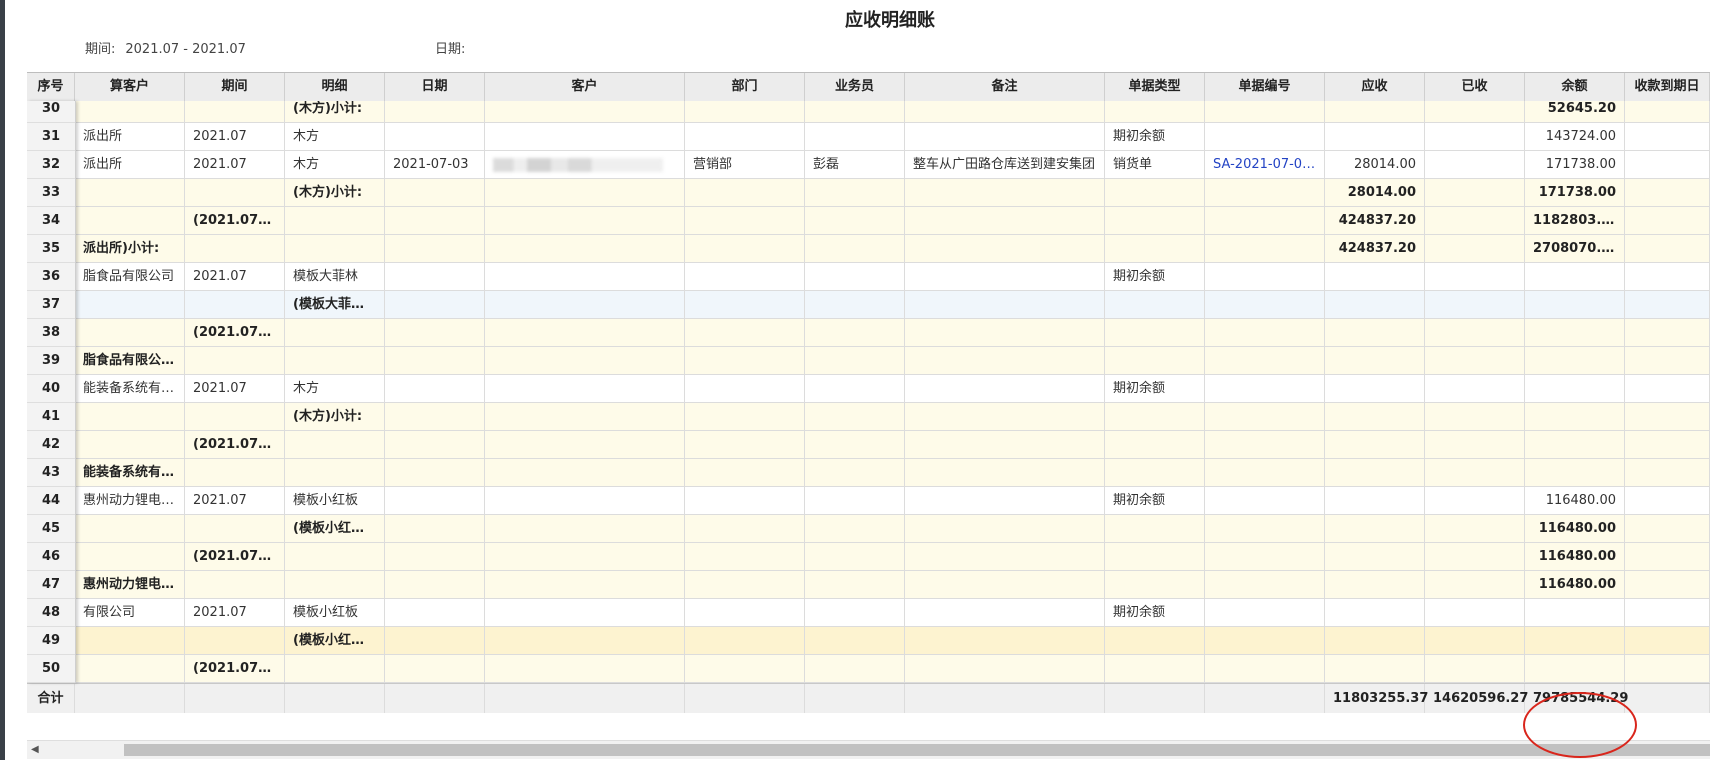  Describe the element at coordinates (1375, 277) in the screenshot. I see `cell-receivable` at that location.